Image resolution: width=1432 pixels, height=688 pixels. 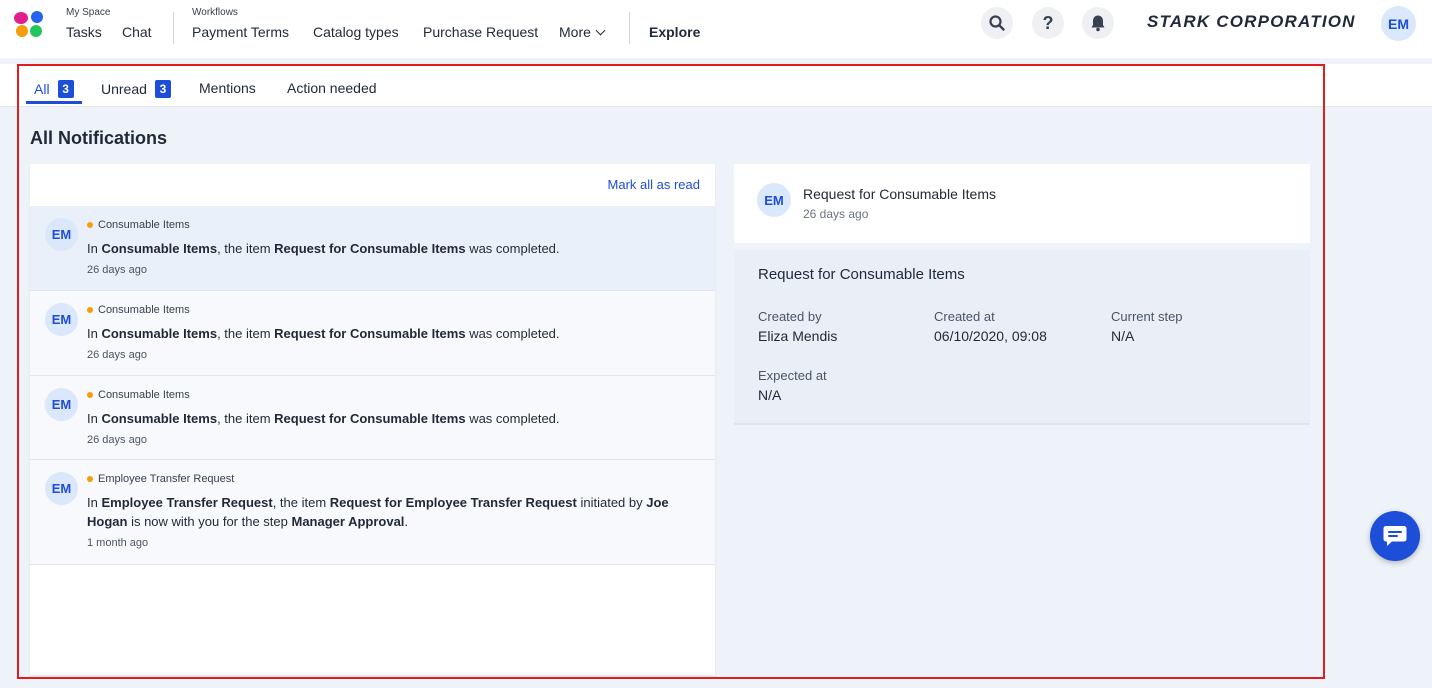 I want to click on message-bold: Employee Transfer Request, so click(x=187, y=502).